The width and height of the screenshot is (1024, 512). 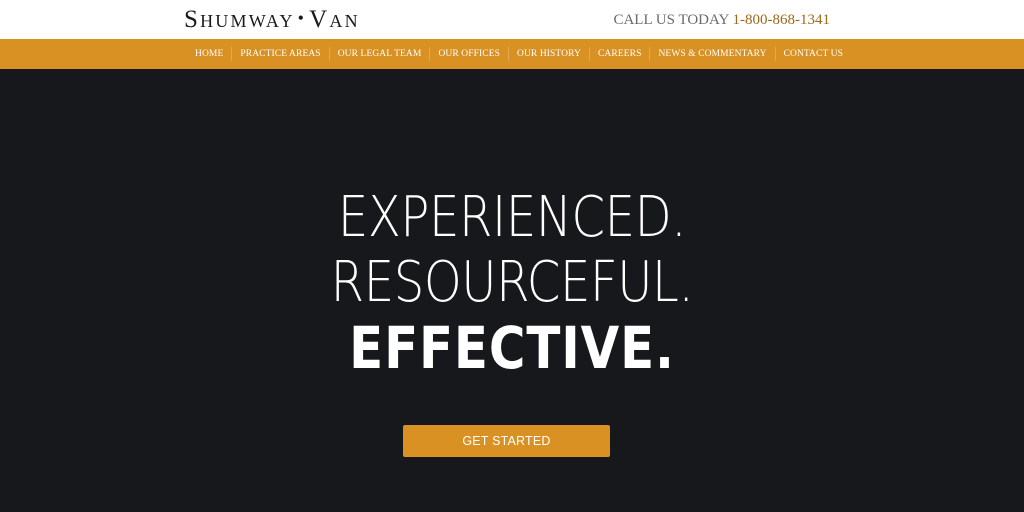 What do you see at coordinates (210, 54) in the screenshot?
I see `nav-item-home: HOME` at bounding box center [210, 54].